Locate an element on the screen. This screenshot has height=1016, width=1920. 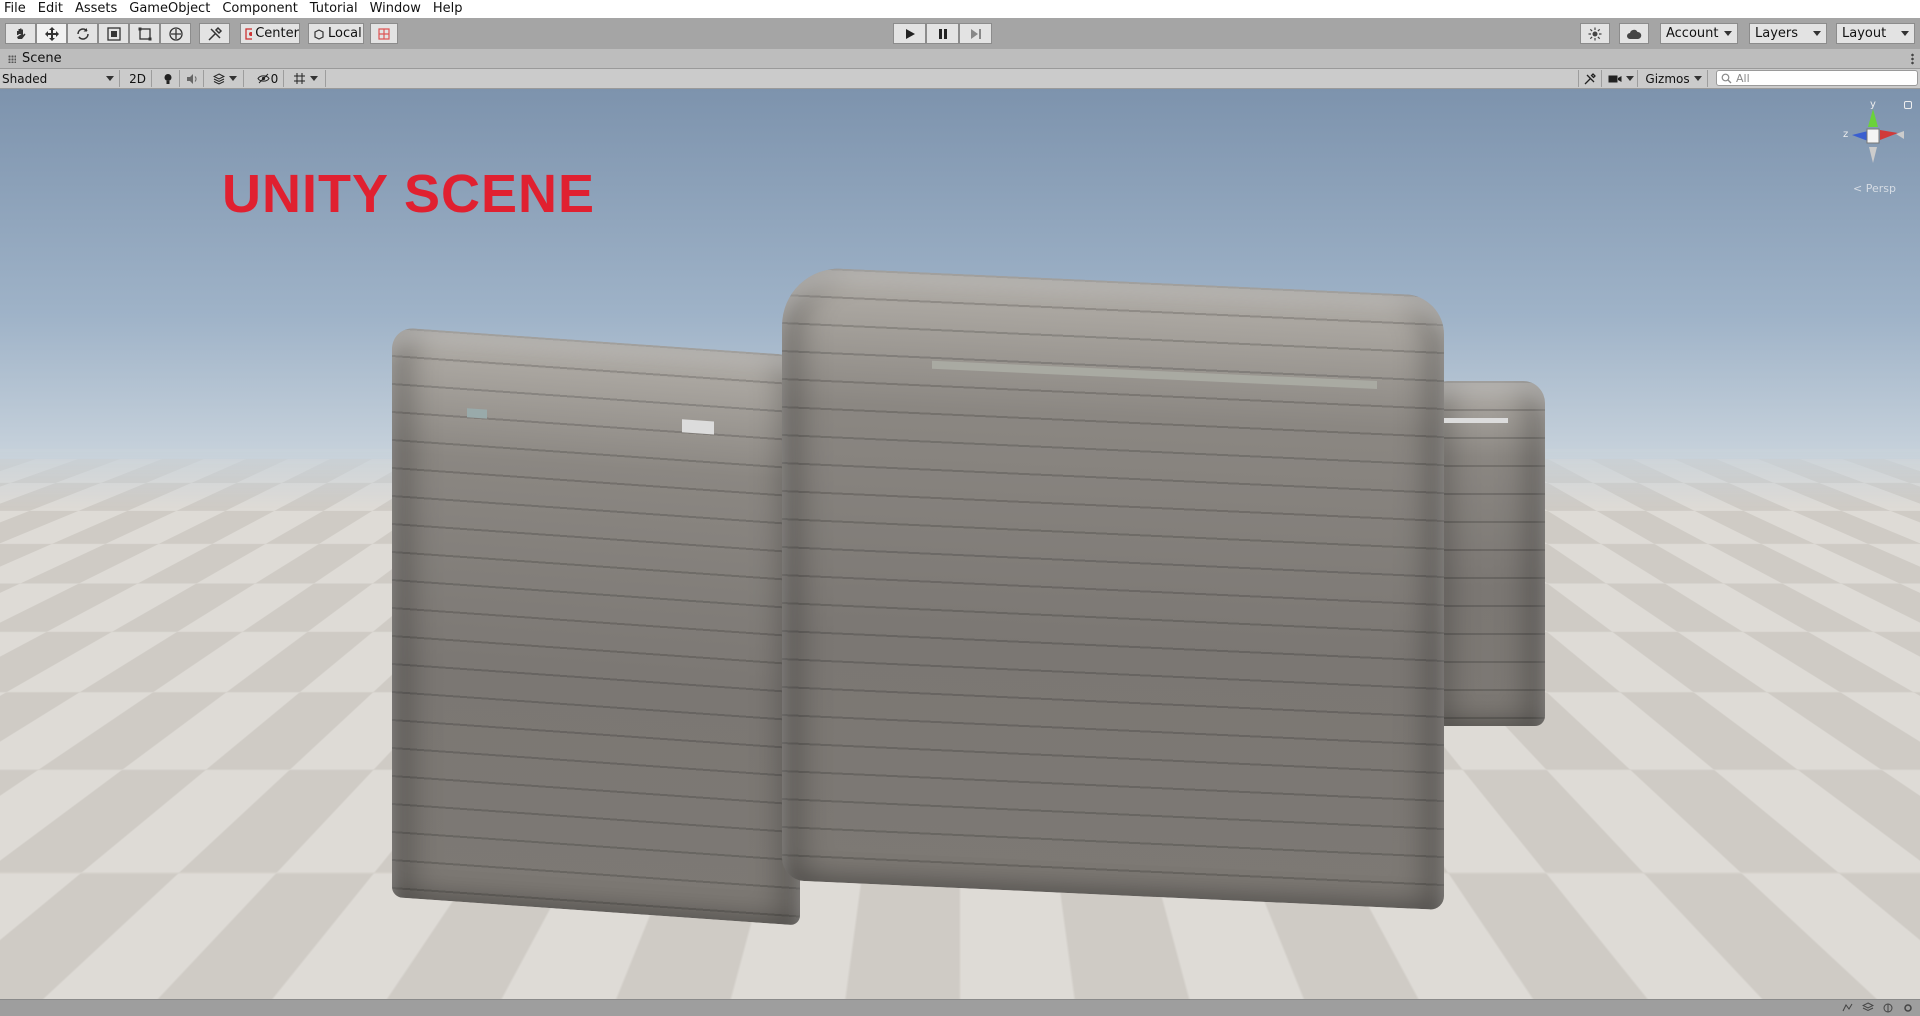
move-tool-button is located at coordinates (51, 33).